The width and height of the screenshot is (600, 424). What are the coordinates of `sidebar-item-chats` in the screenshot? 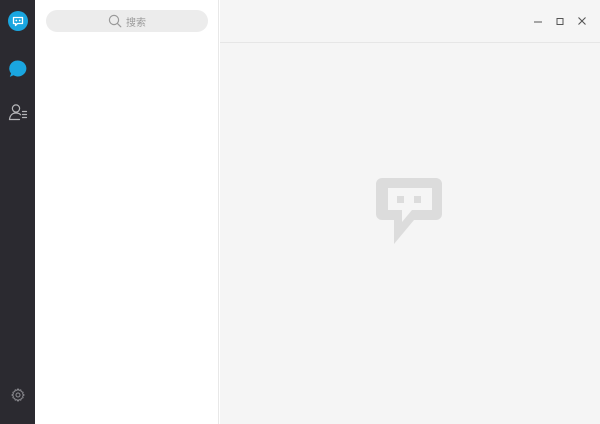 It's located at (17, 69).